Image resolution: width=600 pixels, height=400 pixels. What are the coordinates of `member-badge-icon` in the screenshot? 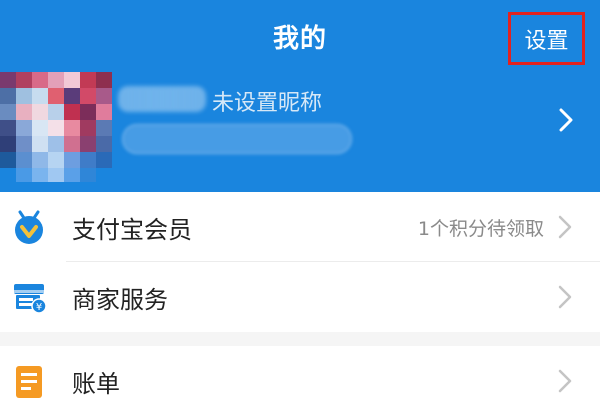 It's located at (29, 227).